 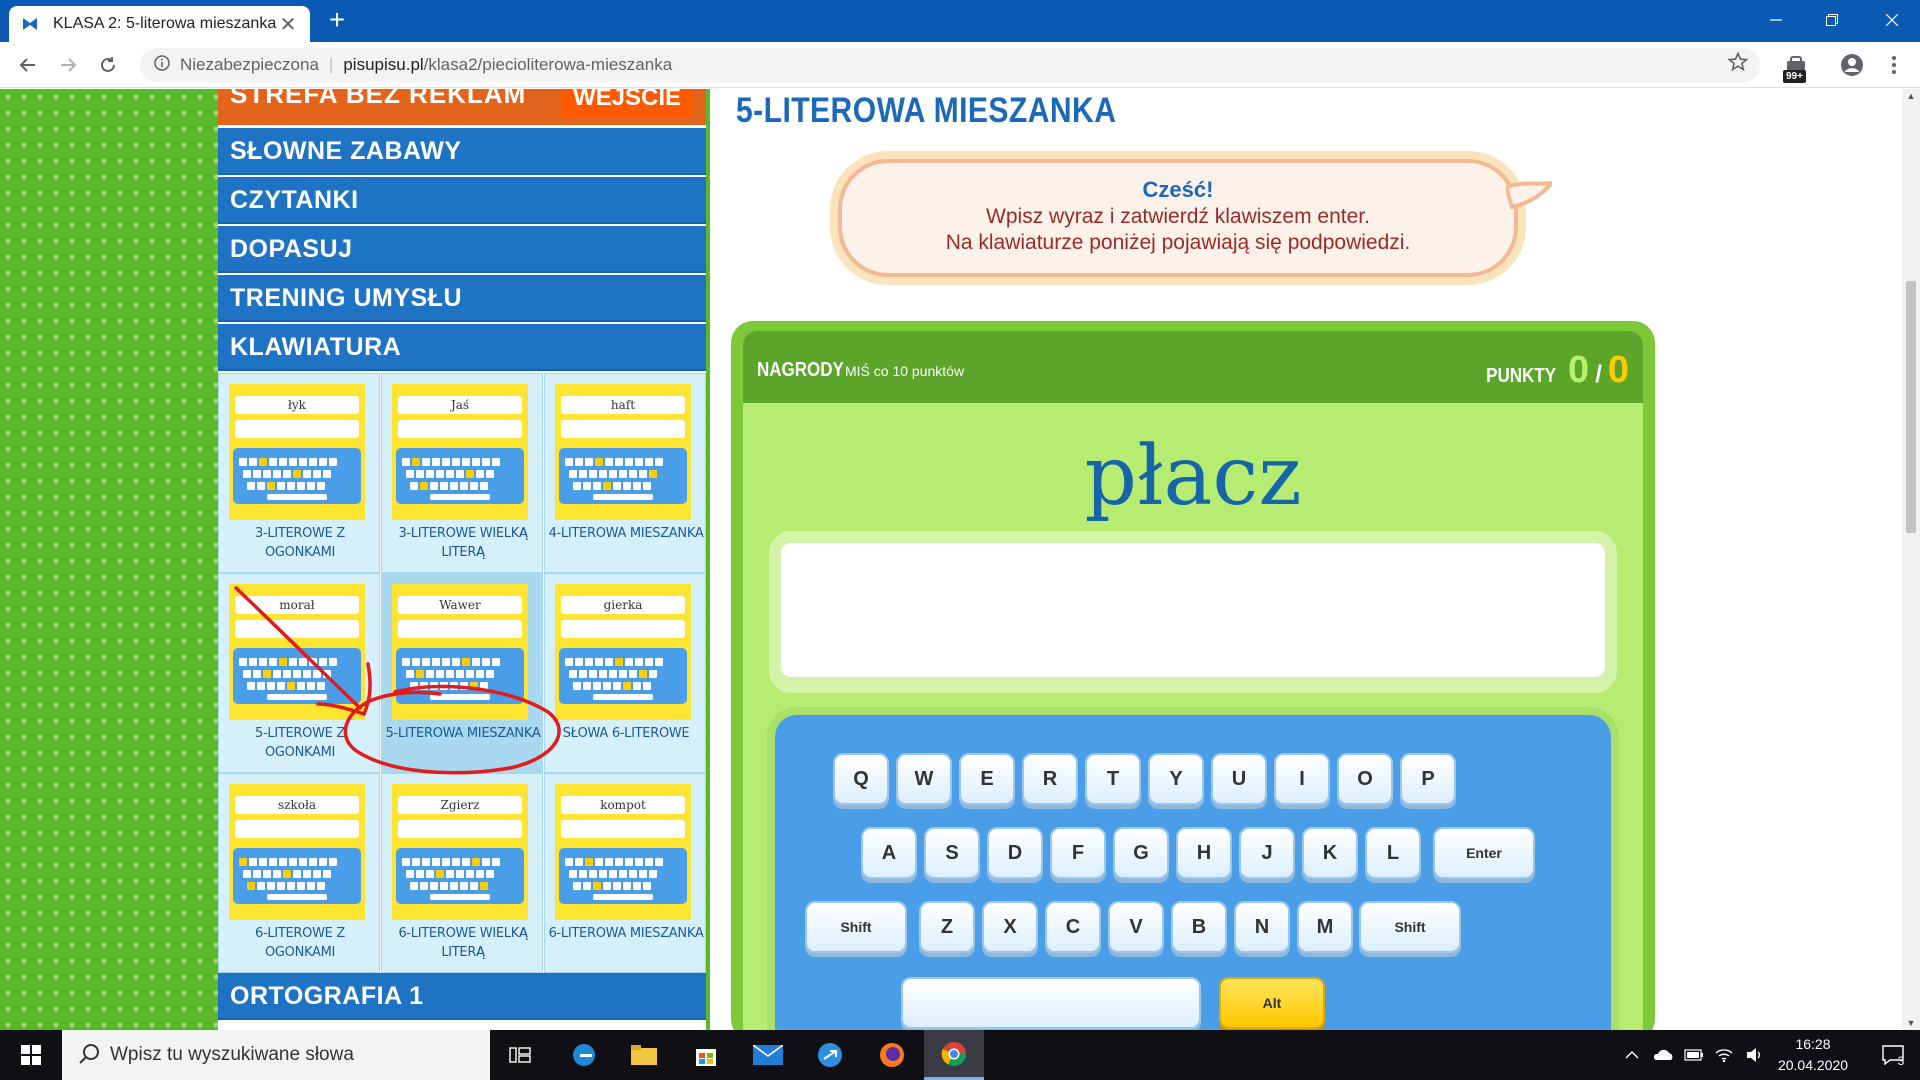 I want to click on sidebar-item-slowne-zabawy: SŁOWNE ZABAWY, so click(x=462, y=151).